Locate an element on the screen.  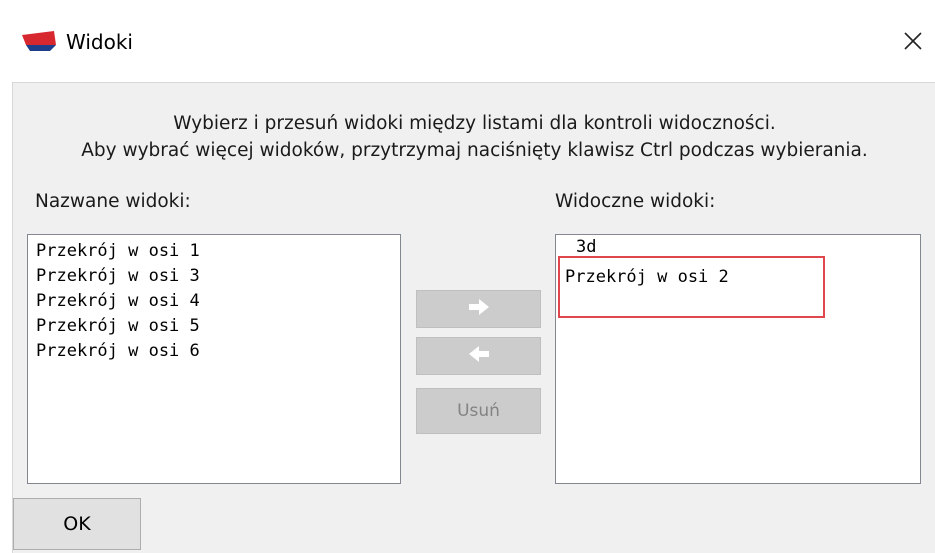
list-item: Przekrój w osi 6 is located at coordinates (218, 351).